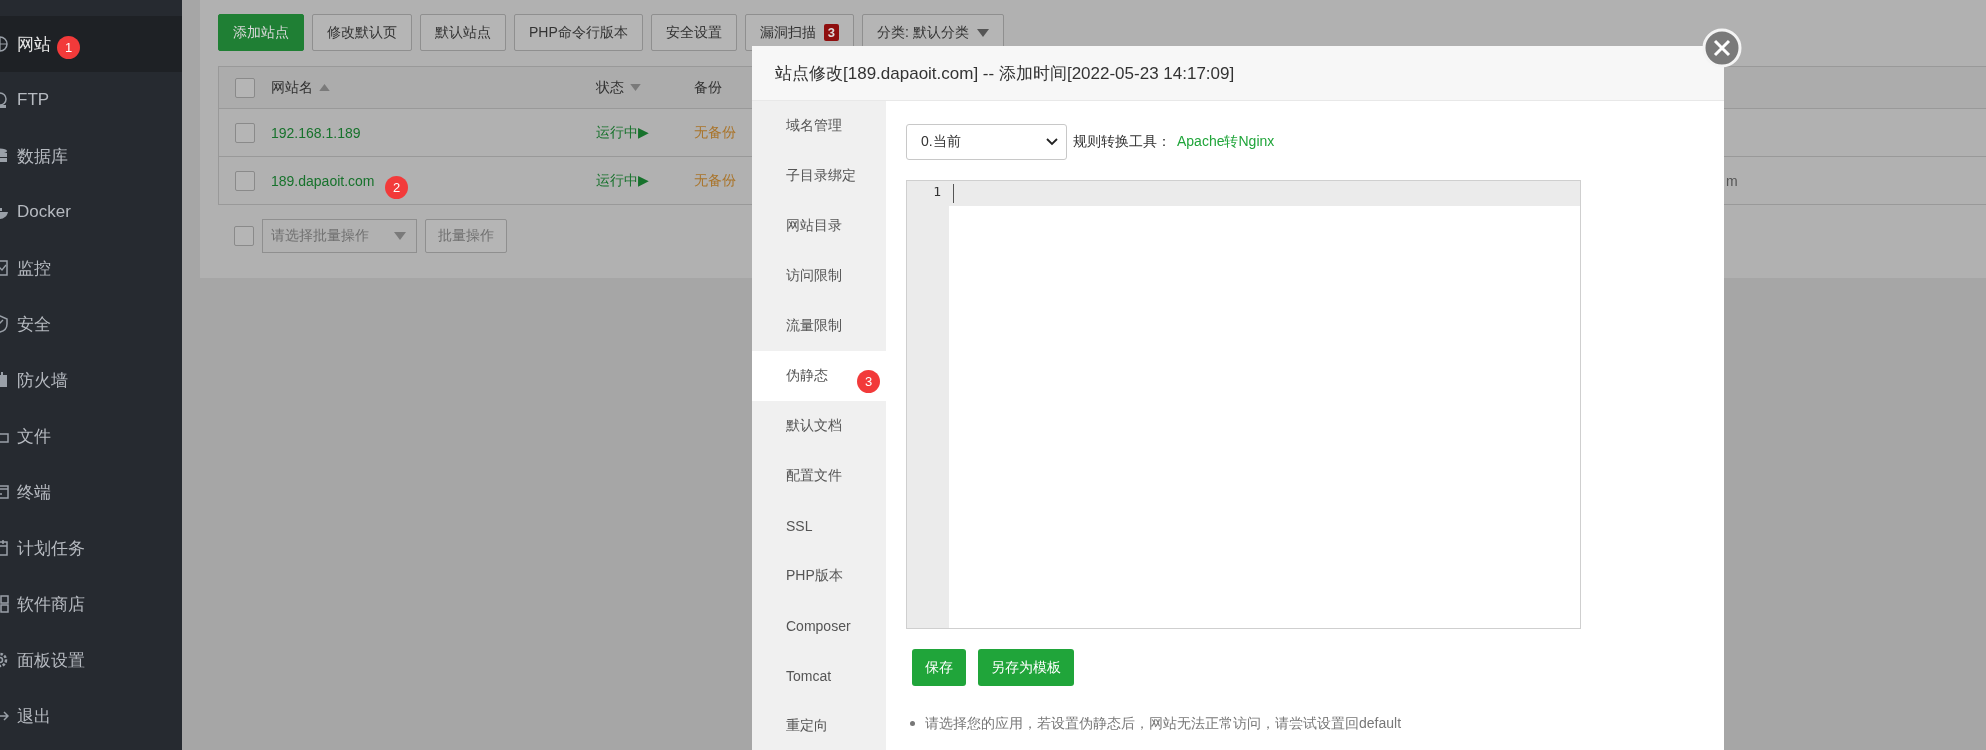 The height and width of the screenshot is (750, 1986). Describe the element at coordinates (91, 44) in the screenshot. I see `sidebar-item: 网站 1` at that location.